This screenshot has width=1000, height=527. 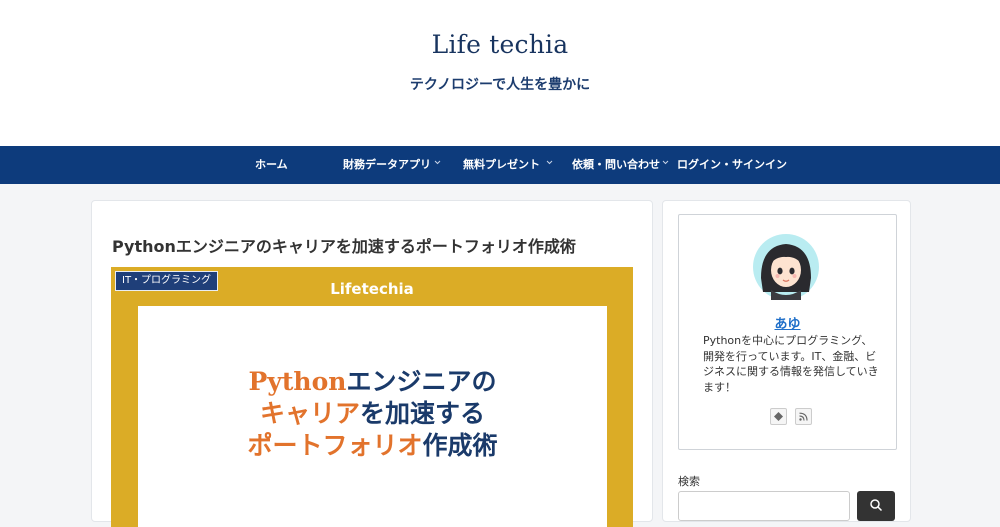 What do you see at coordinates (786, 267) in the screenshot?
I see `avatar` at bounding box center [786, 267].